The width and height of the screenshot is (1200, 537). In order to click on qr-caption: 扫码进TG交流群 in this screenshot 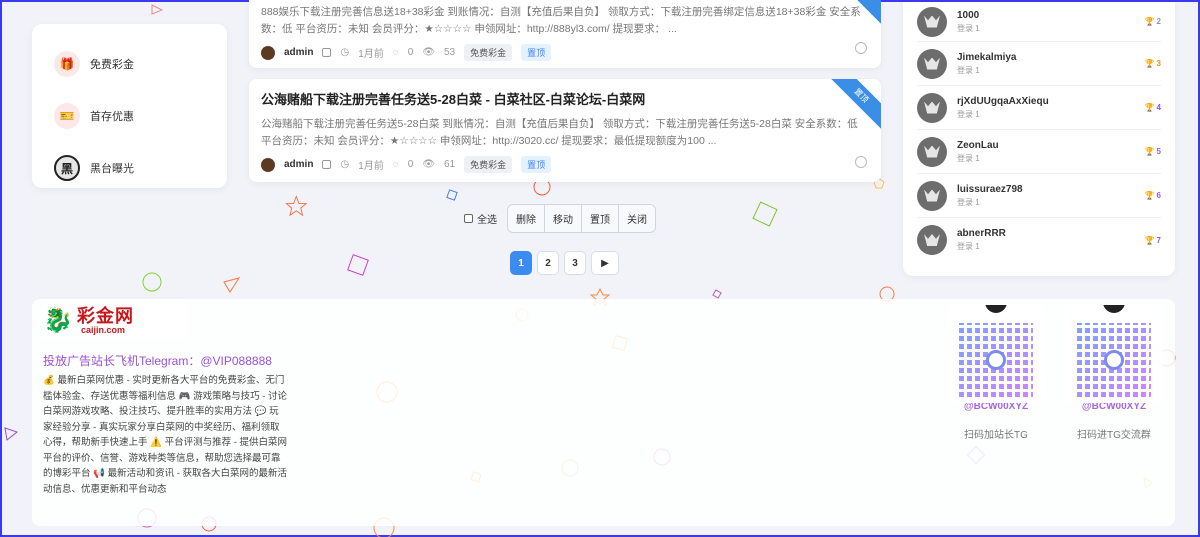, I will do `click(1114, 435)`.